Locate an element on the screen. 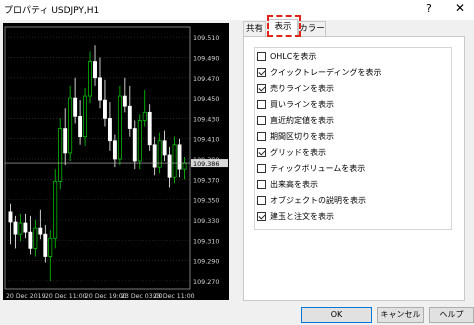  option-object-descriptions: オブジェクトの説明を表示 is located at coordinates (311, 200).